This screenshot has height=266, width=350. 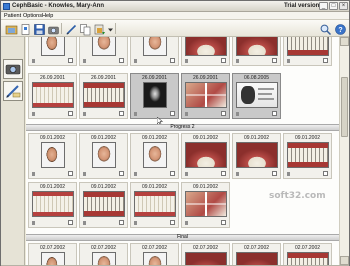 I want to click on image-date: 06.08.2005, so click(x=256, y=78).